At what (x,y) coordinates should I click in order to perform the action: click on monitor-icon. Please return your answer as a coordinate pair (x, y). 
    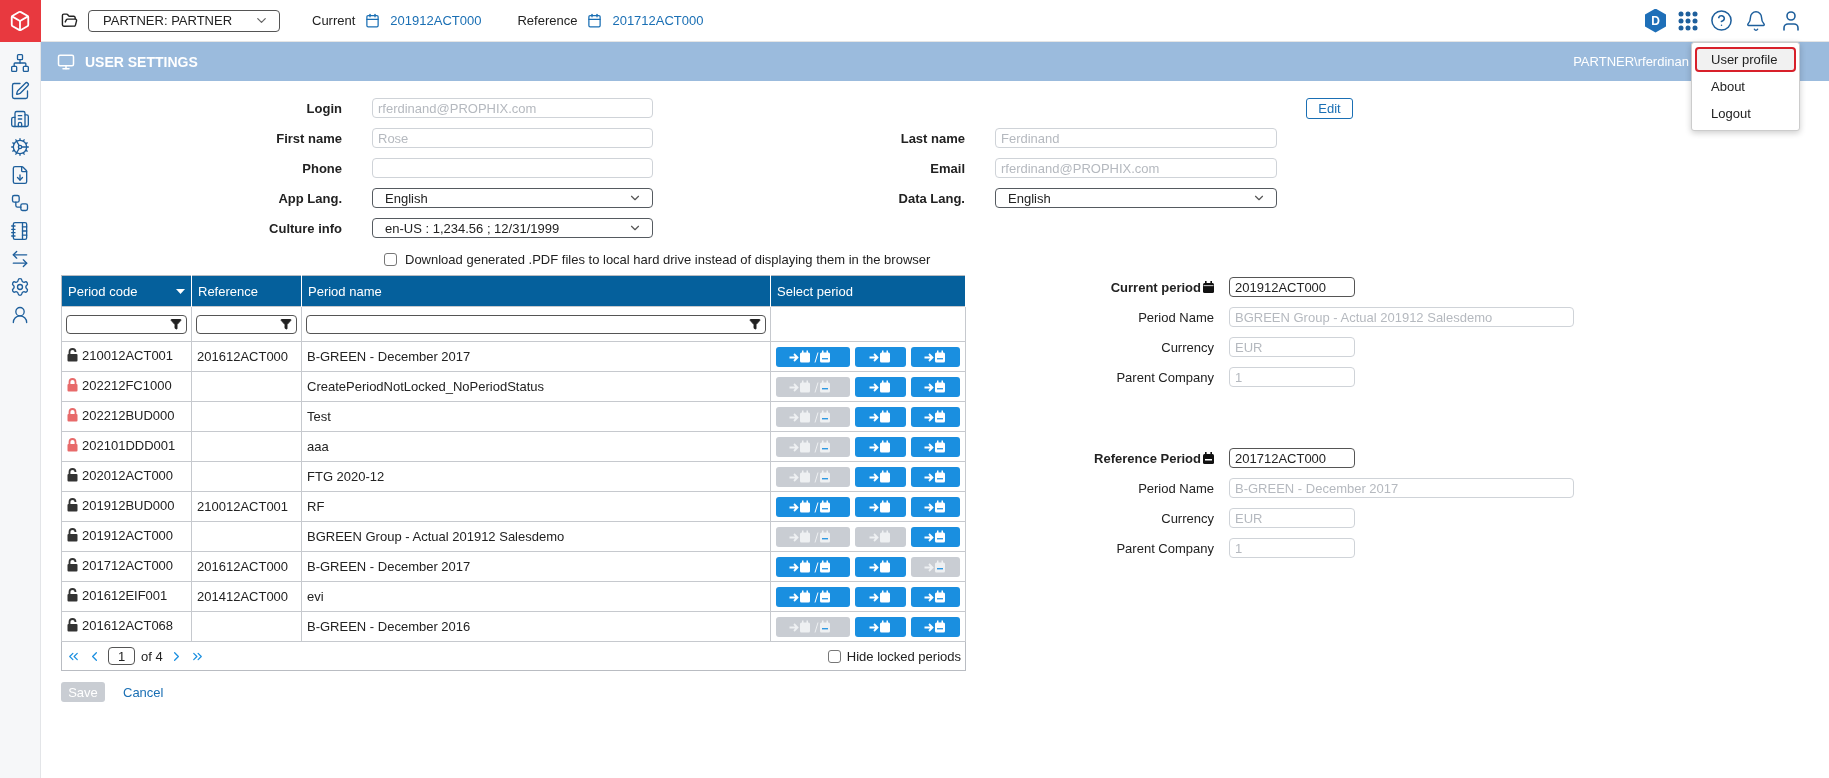
    Looking at the image, I should click on (66, 61).